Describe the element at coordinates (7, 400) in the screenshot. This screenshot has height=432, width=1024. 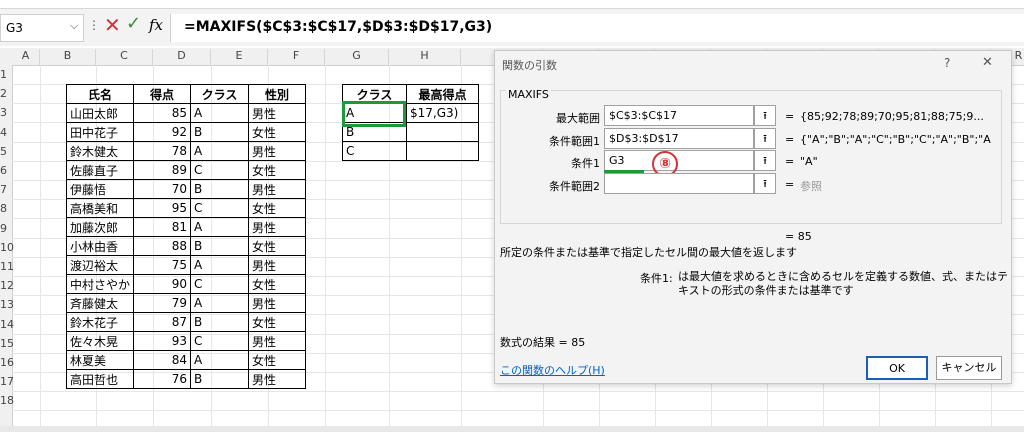
I see `row-header-18: 18` at that location.